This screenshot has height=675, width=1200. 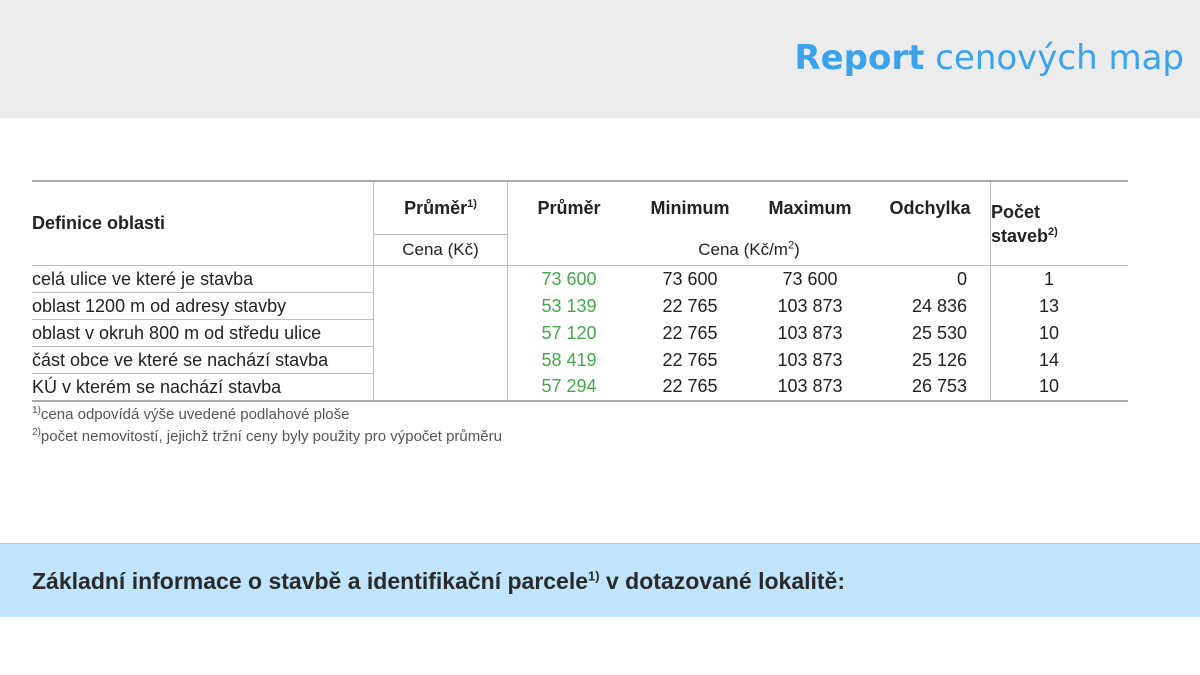 I want to click on col-header-minimum: Minimum, so click(x=690, y=207).